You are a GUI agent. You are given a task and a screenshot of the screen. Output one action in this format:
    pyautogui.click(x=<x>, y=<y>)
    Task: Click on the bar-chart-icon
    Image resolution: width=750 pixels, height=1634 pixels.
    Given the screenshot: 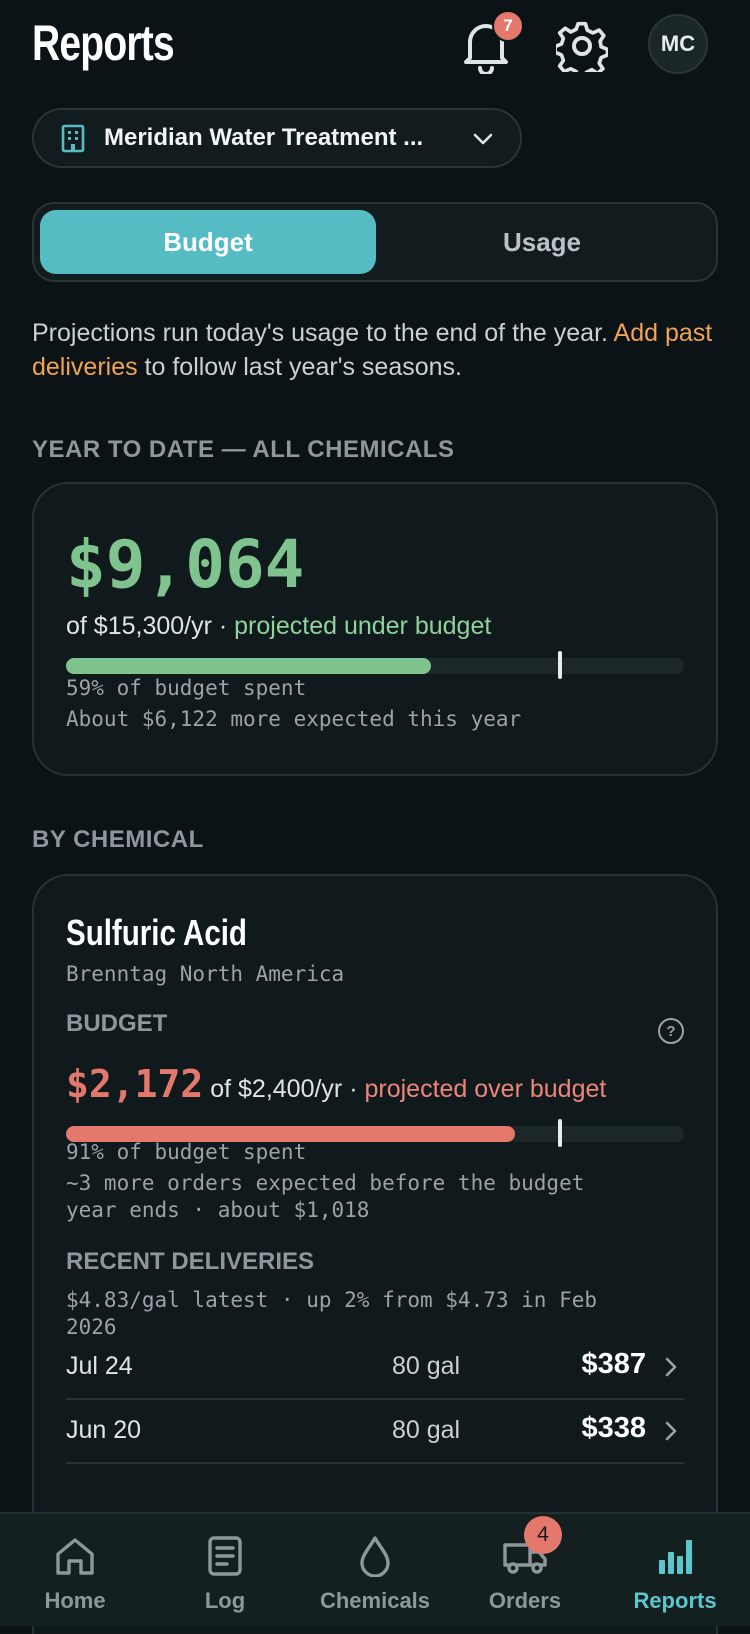 What is the action you would take?
    pyautogui.click(x=675, y=1556)
    